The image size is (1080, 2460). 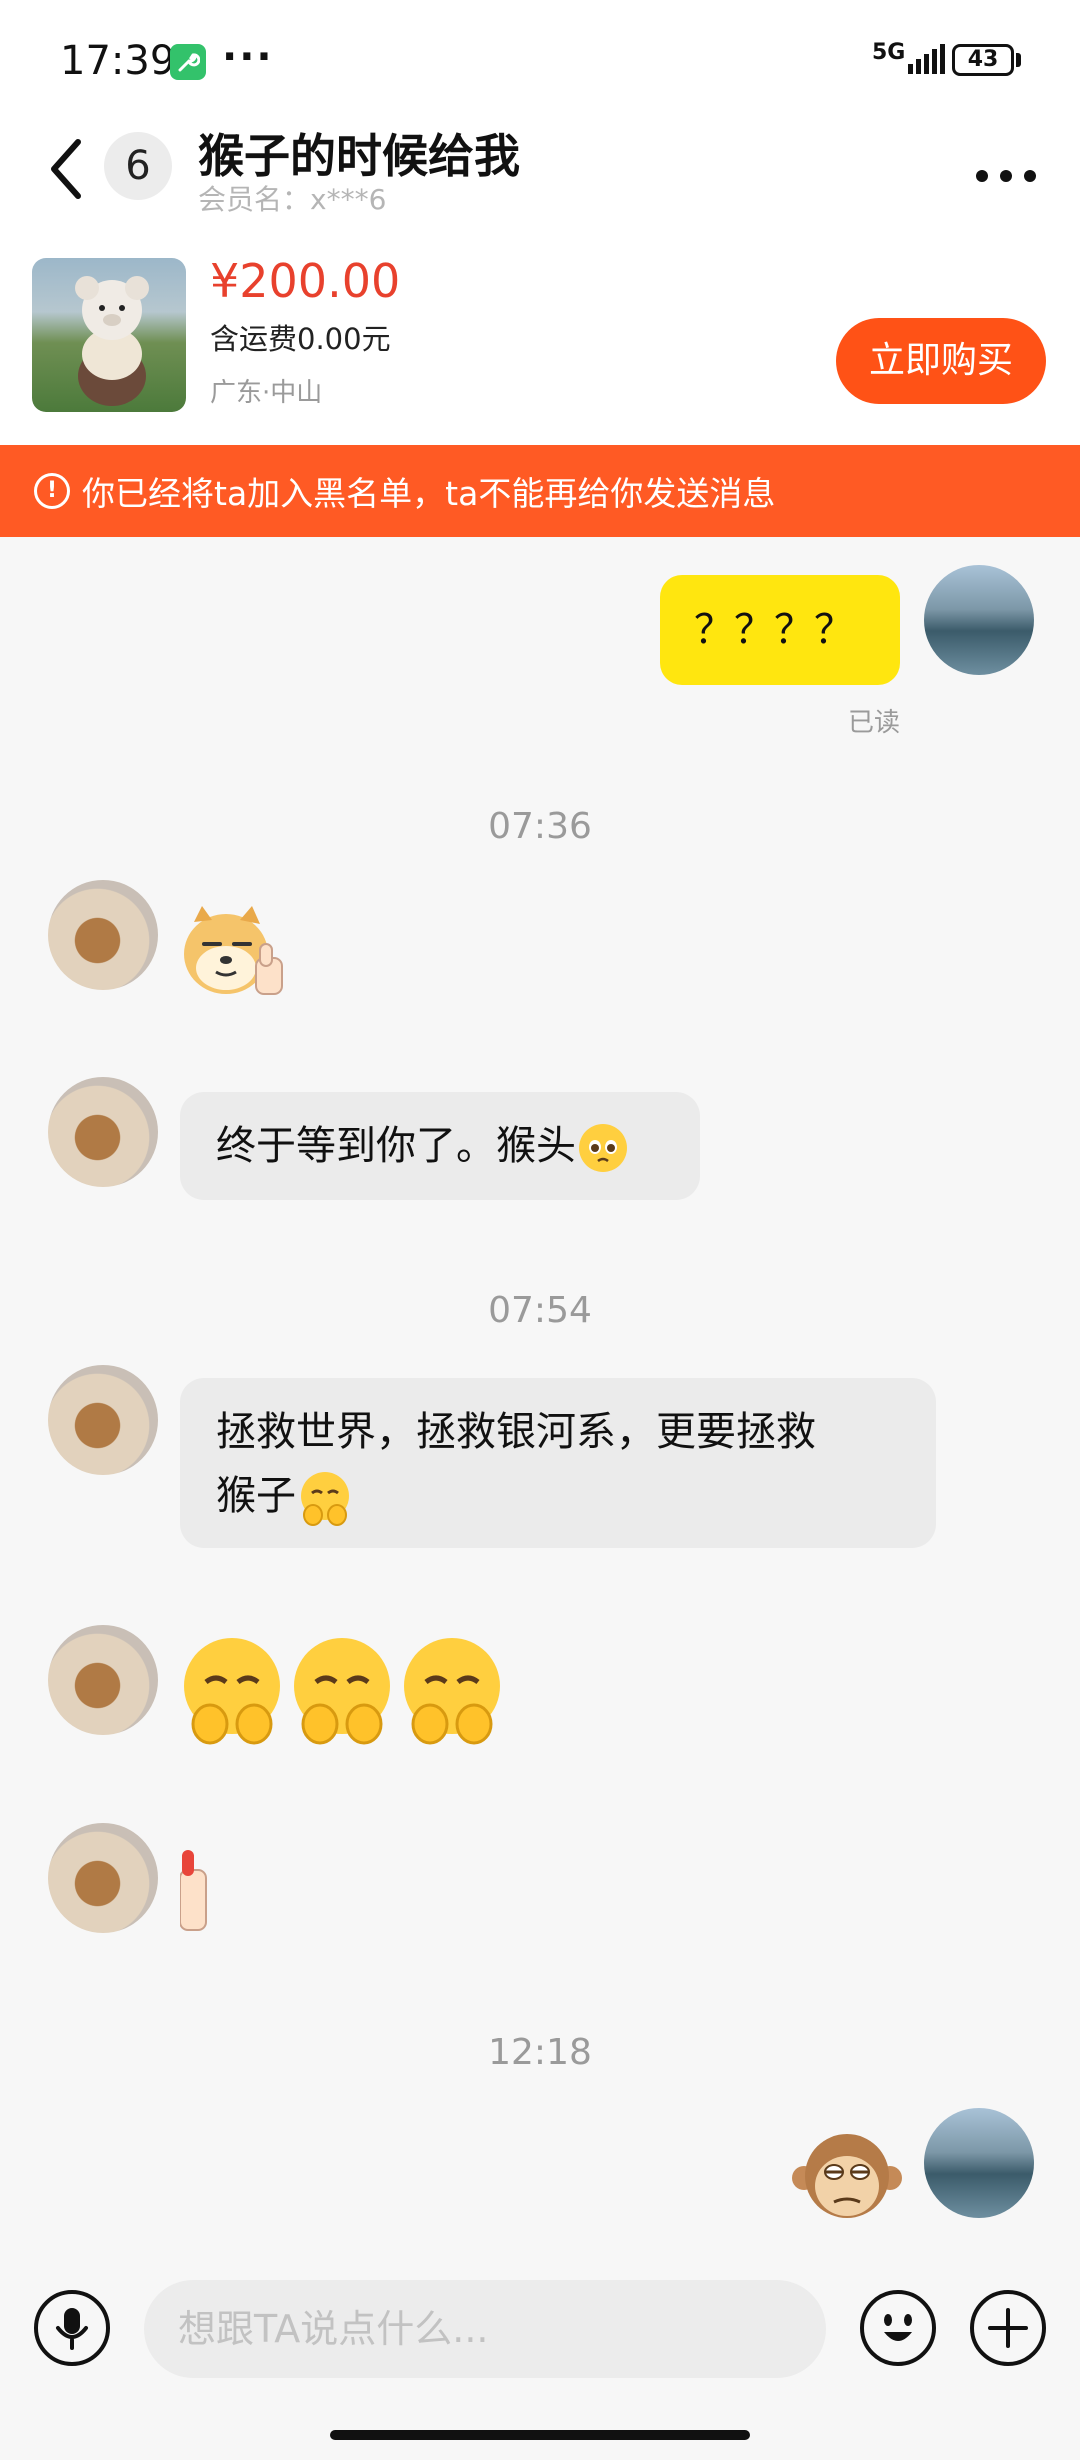 What do you see at coordinates (540, 826) in the screenshot?
I see `timestamp: 07:36` at bounding box center [540, 826].